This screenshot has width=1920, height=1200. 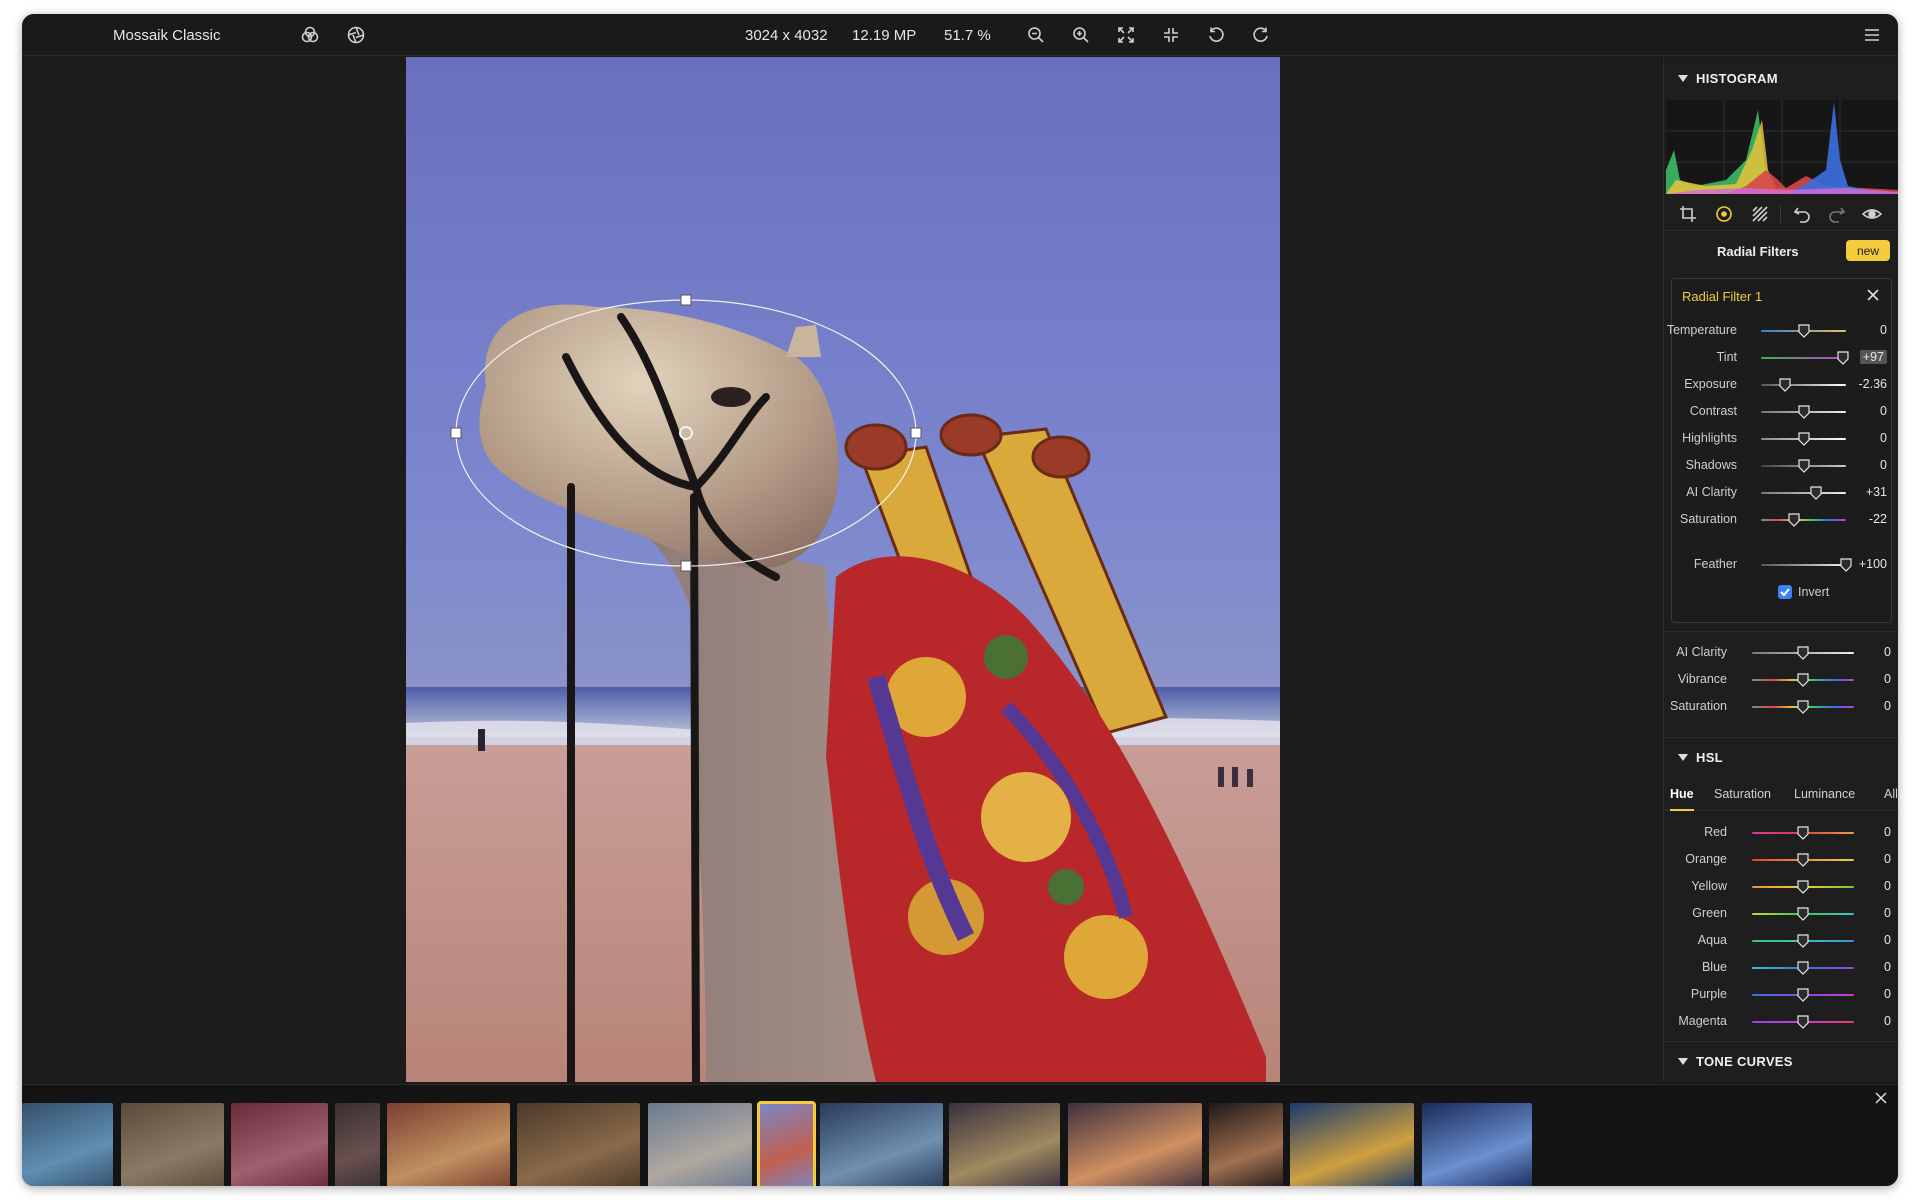 What do you see at coordinates (1781, 331) in the screenshot?
I see `filter-slider-temperature: Temperature 0` at bounding box center [1781, 331].